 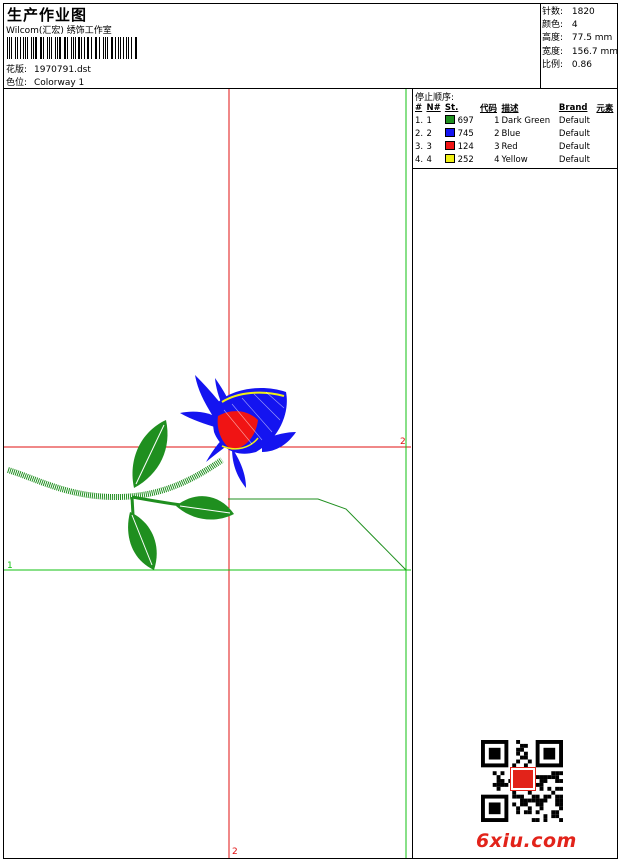 I want to click on red-seal-icon, so click(x=523, y=779).